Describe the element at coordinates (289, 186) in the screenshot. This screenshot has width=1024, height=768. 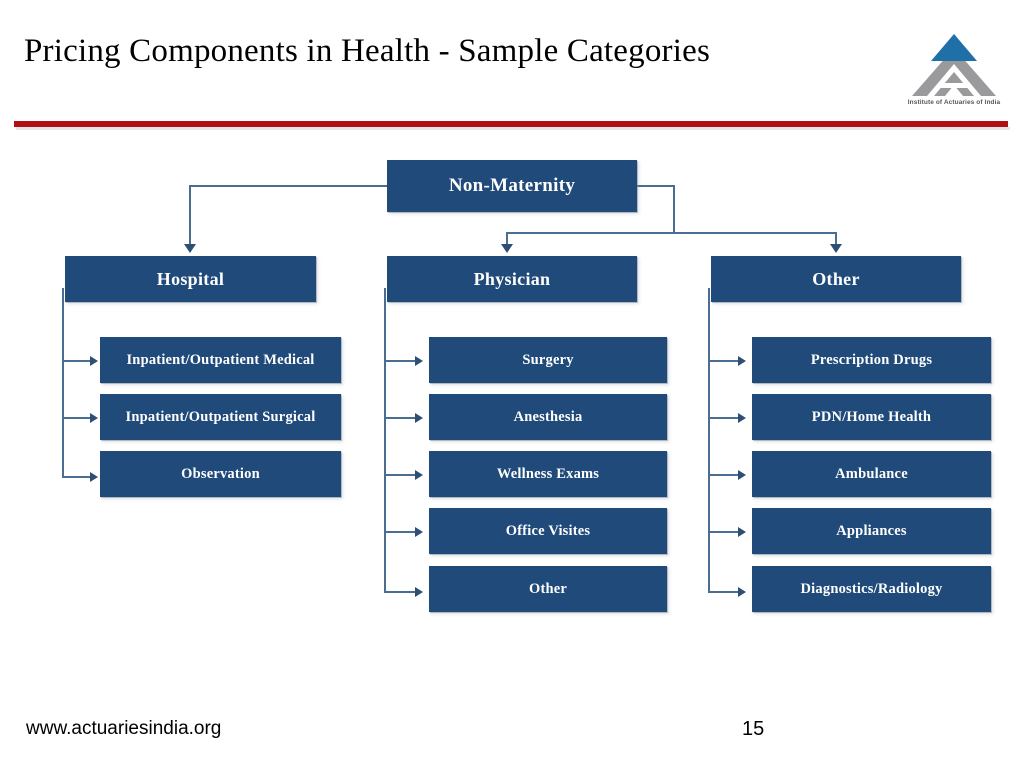
I see `connector-root-to-hospital-horizontal` at that location.